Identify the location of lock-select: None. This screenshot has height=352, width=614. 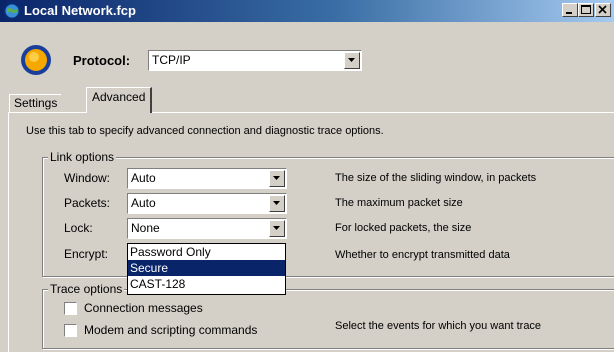
(207, 228).